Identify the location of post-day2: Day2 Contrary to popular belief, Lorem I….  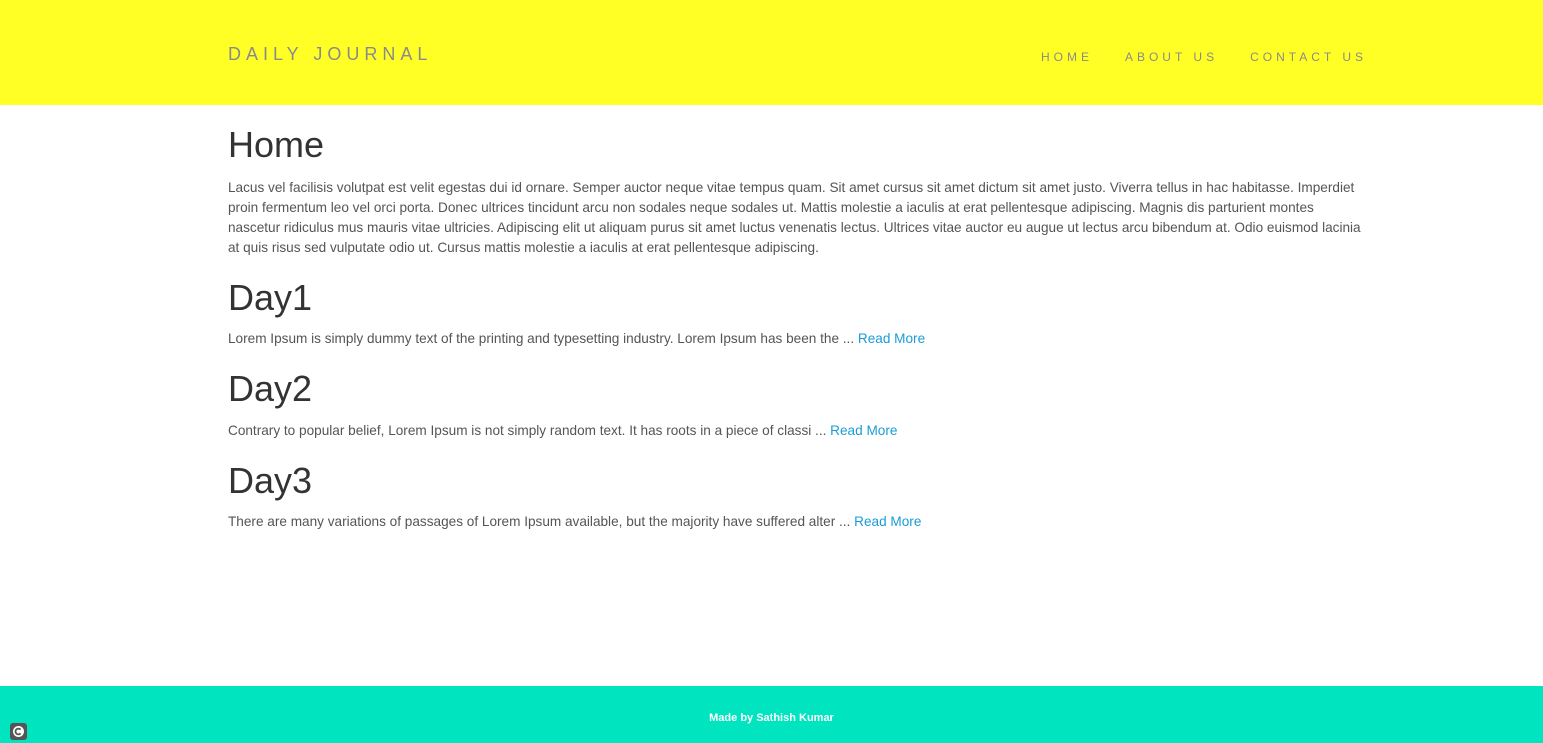
(796, 405).